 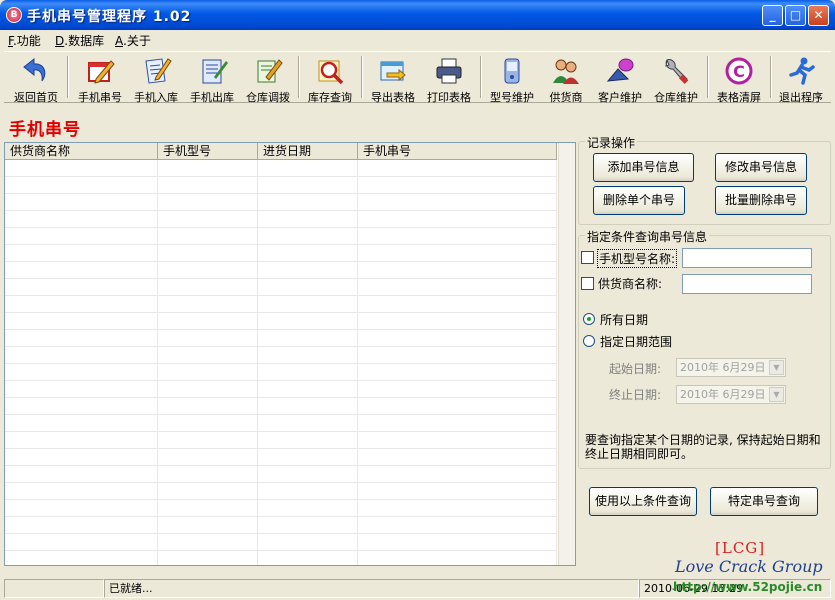 I want to click on query-hint-text: 要查询指定某个日期的记录, 保持起始日期和终止日期相同即可。, so click(x=703, y=447).